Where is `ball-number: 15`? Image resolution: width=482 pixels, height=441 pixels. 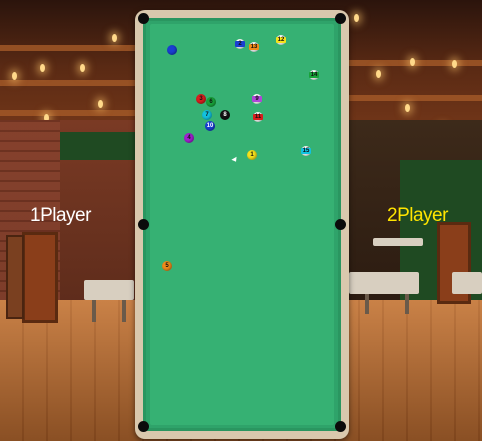 ball-number: 15 is located at coordinates (306, 151).